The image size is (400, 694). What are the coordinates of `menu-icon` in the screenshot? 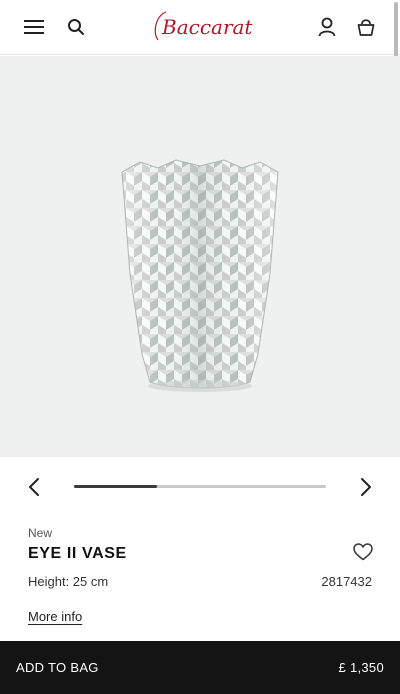 It's located at (34, 27).